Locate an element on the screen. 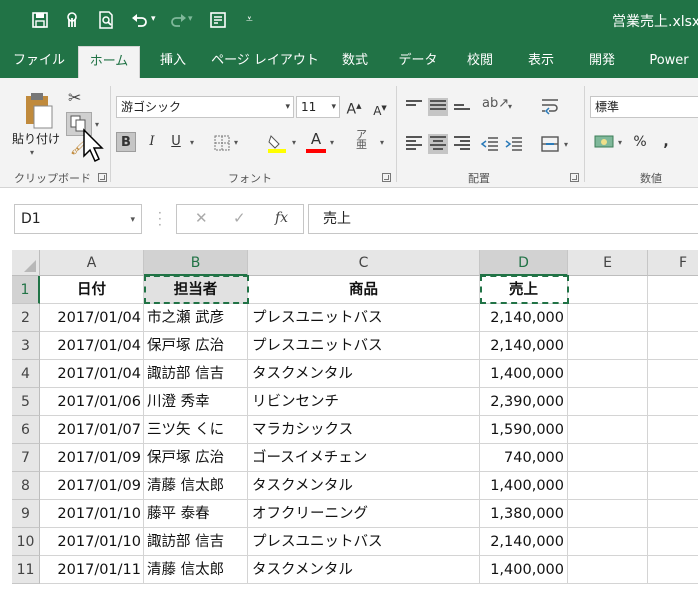  tab-review: 校閲 is located at coordinates (480, 62).